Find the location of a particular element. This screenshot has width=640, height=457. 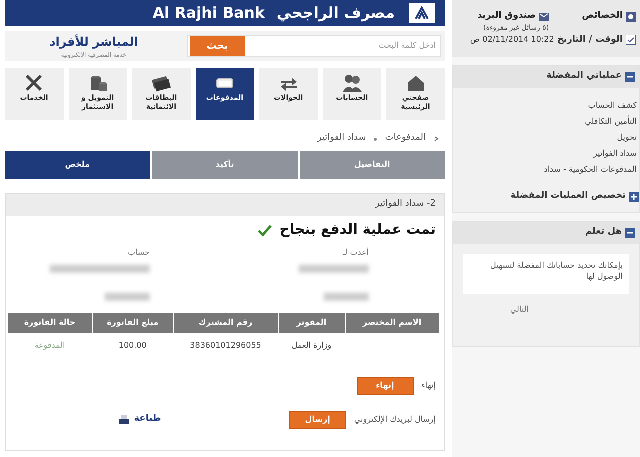

wizard-step: ملخص is located at coordinates (77, 165).